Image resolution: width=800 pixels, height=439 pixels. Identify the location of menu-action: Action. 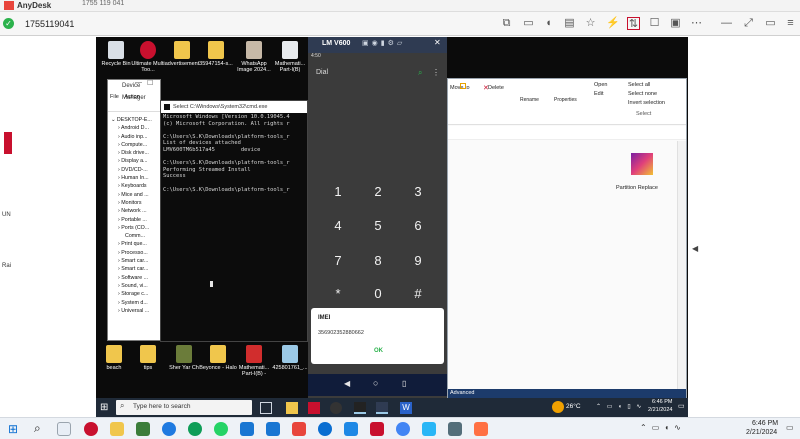
(131, 97).